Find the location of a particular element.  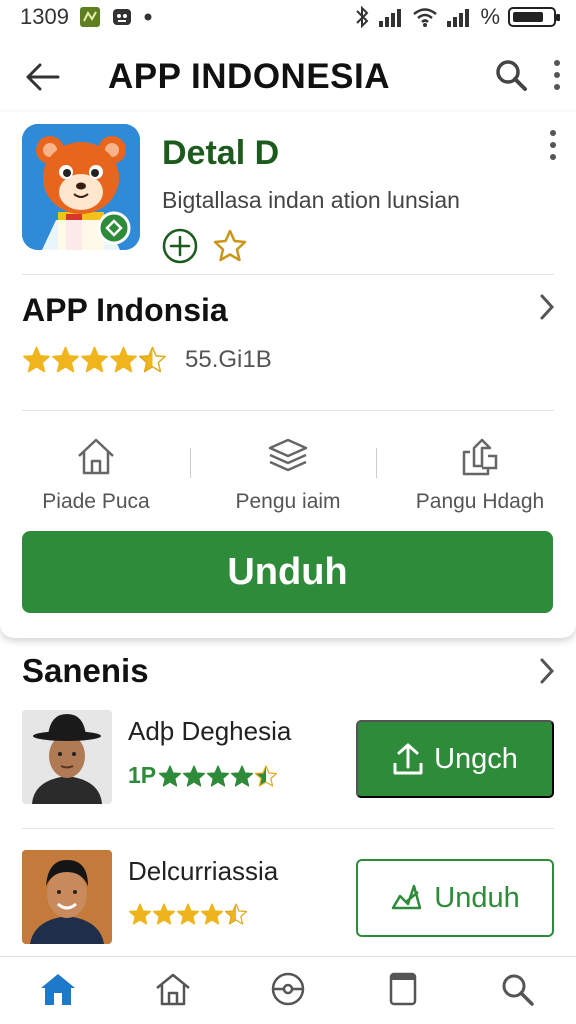

ball-icon is located at coordinates (288, 989).